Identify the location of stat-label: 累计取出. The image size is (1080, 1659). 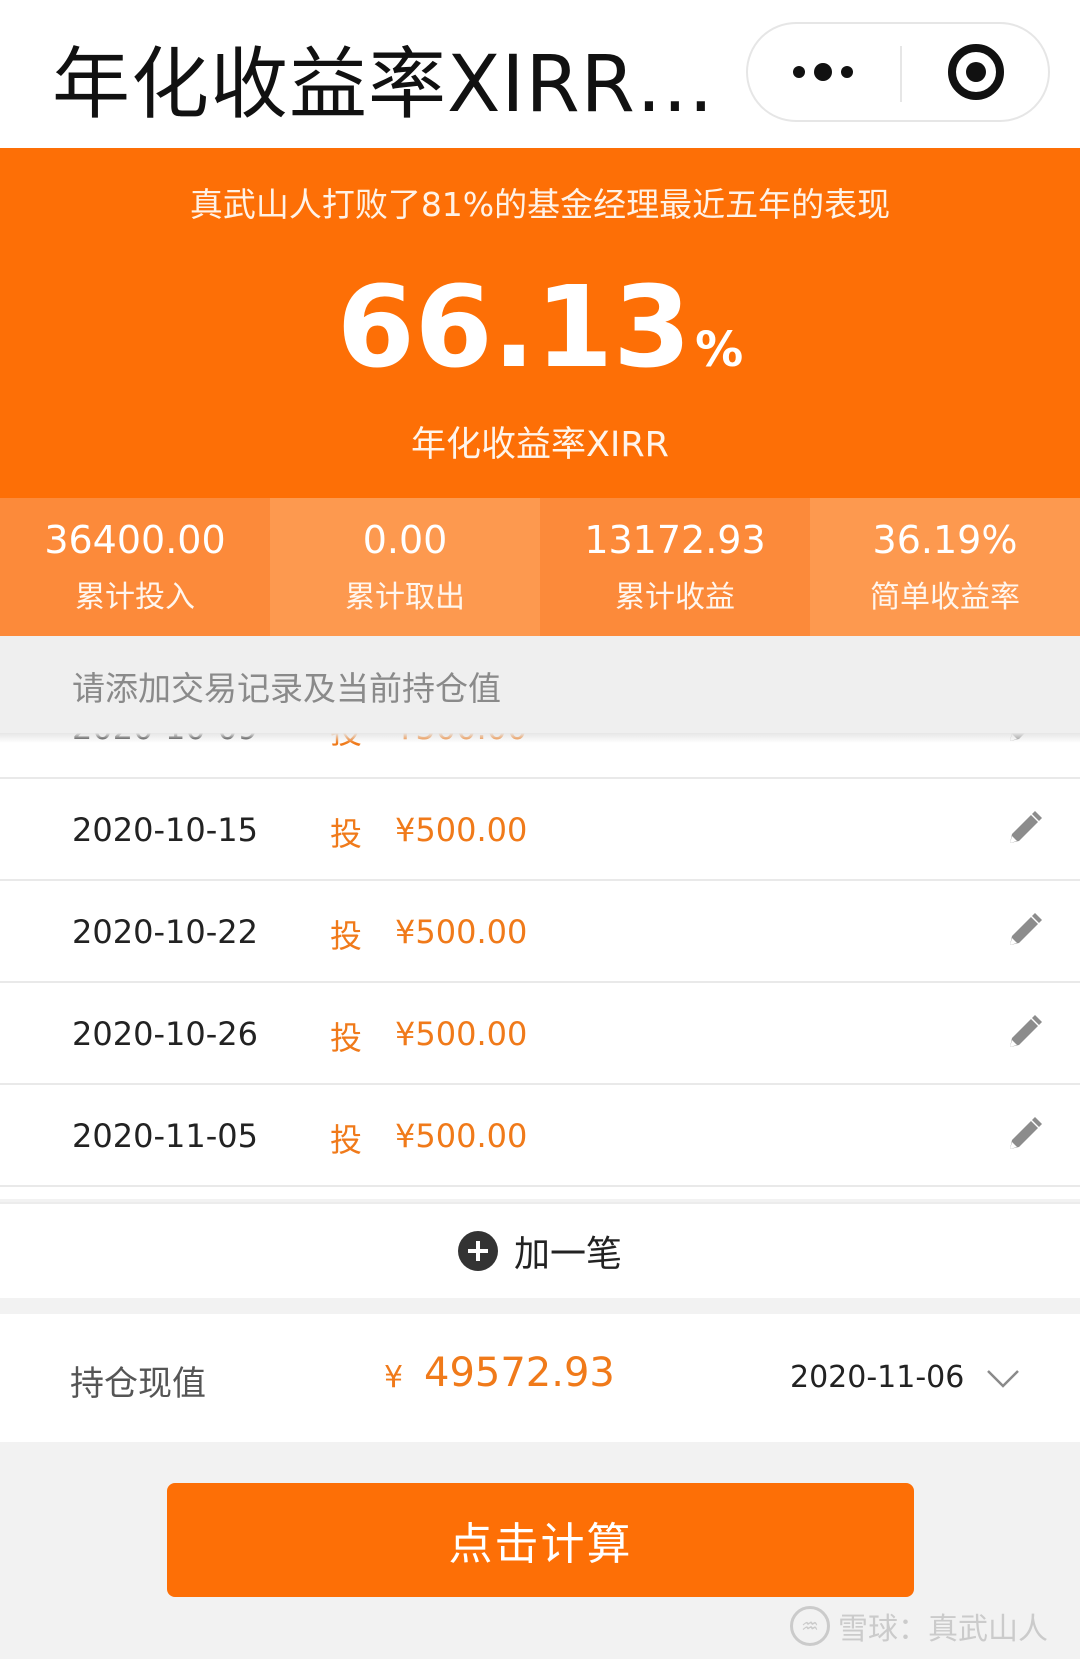
(405, 597).